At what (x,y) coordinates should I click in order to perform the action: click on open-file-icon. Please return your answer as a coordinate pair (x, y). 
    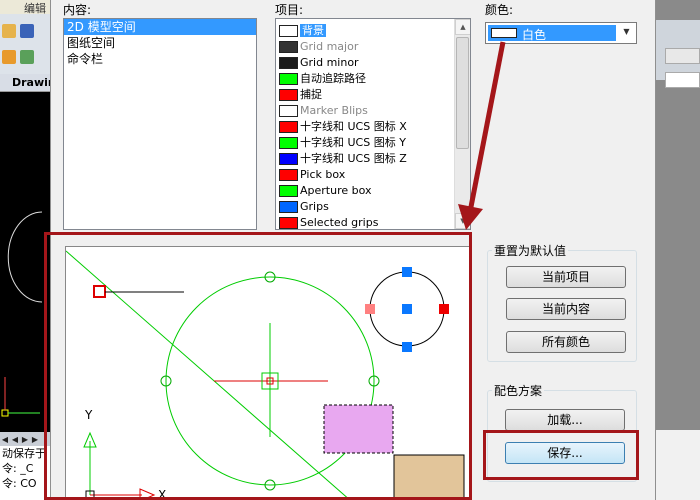
    Looking at the image, I should click on (9, 31).